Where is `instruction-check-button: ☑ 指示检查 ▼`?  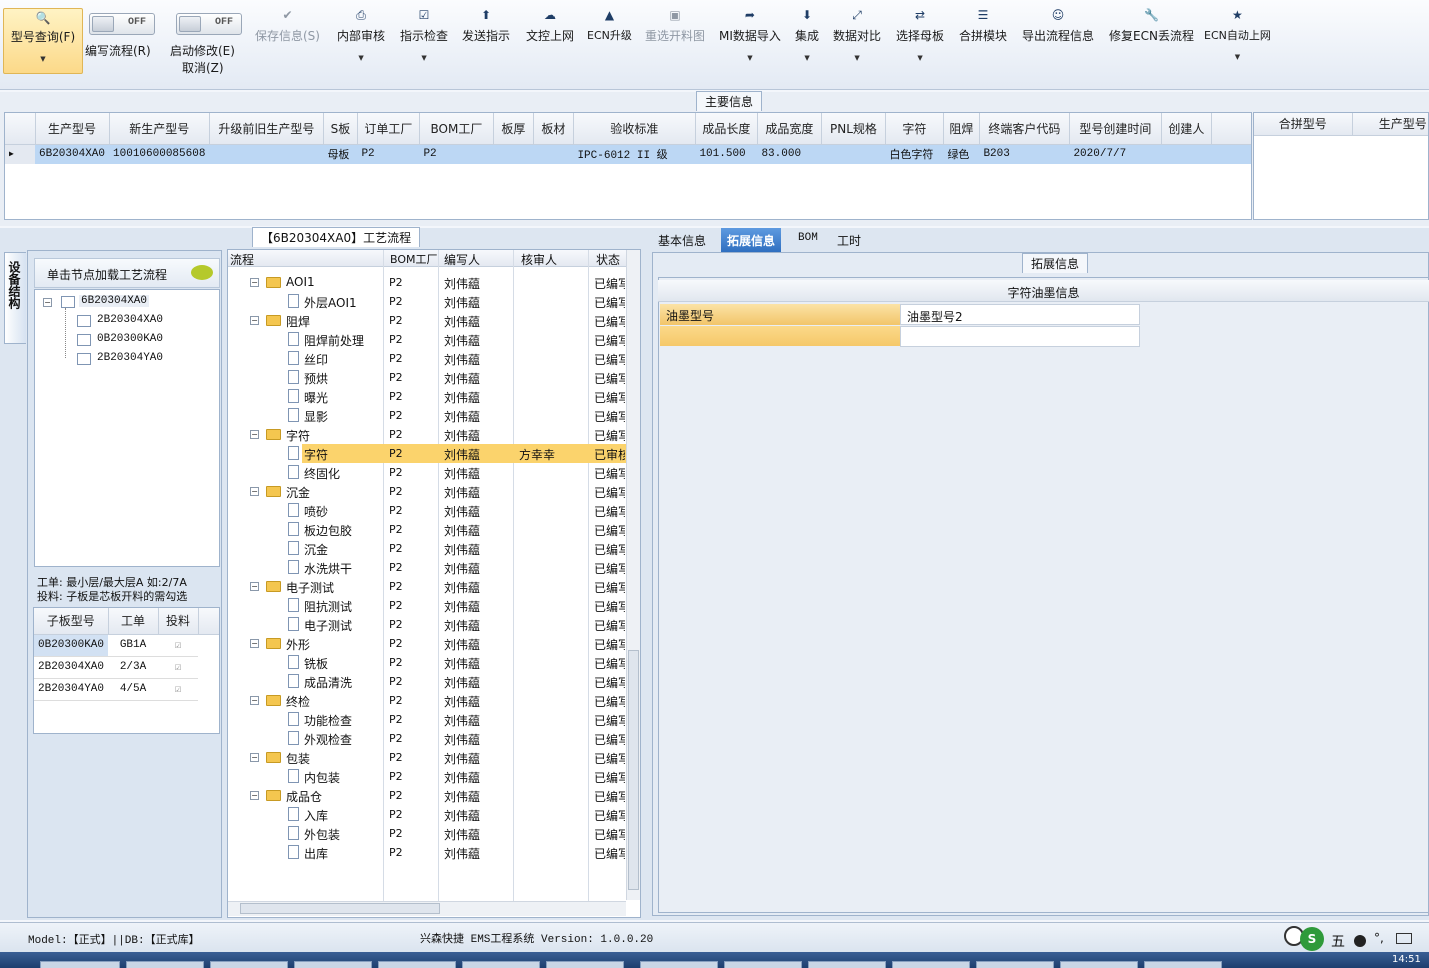 instruction-check-button: ☑ 指示检查 ▼ is located at coordinates (424, 35).